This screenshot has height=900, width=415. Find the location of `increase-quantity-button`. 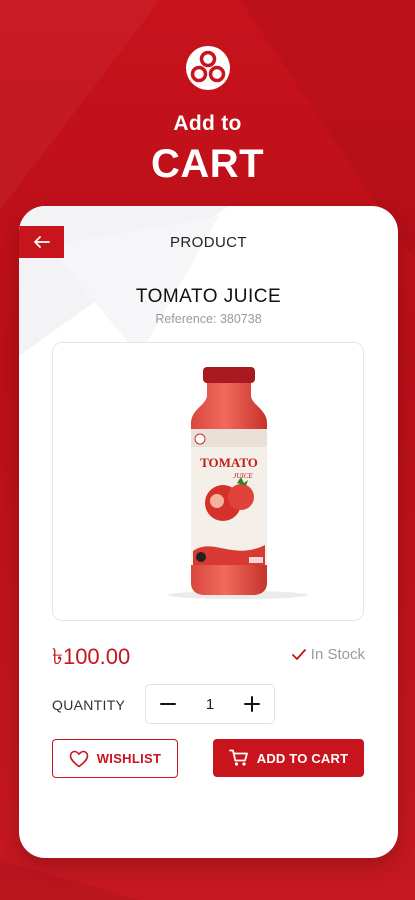

increase-quantity-button is located at coordinates (252, 704).